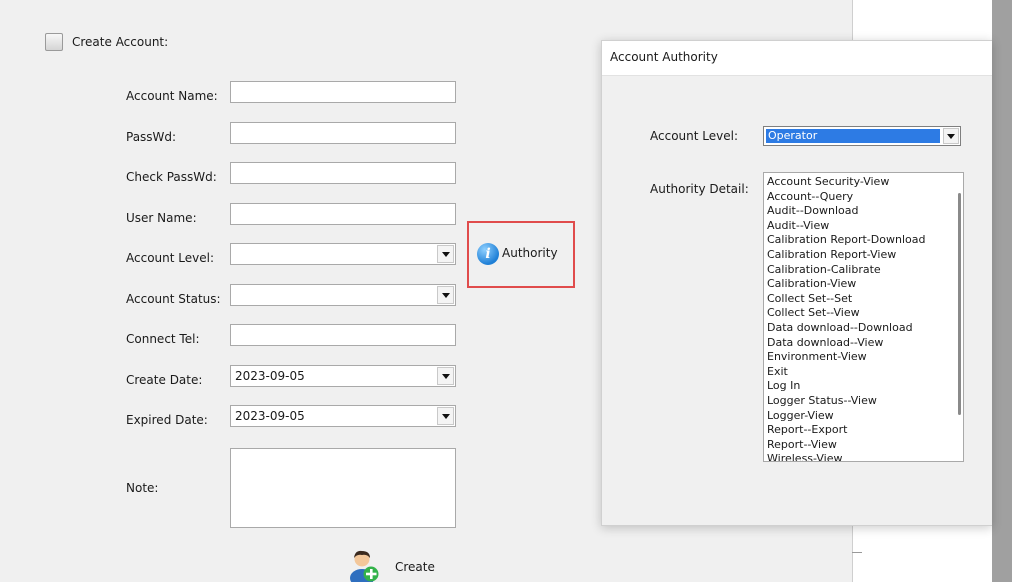 The image size is (1012, 582). I want to click on account-level-dropdown-button, so click(445, 254).